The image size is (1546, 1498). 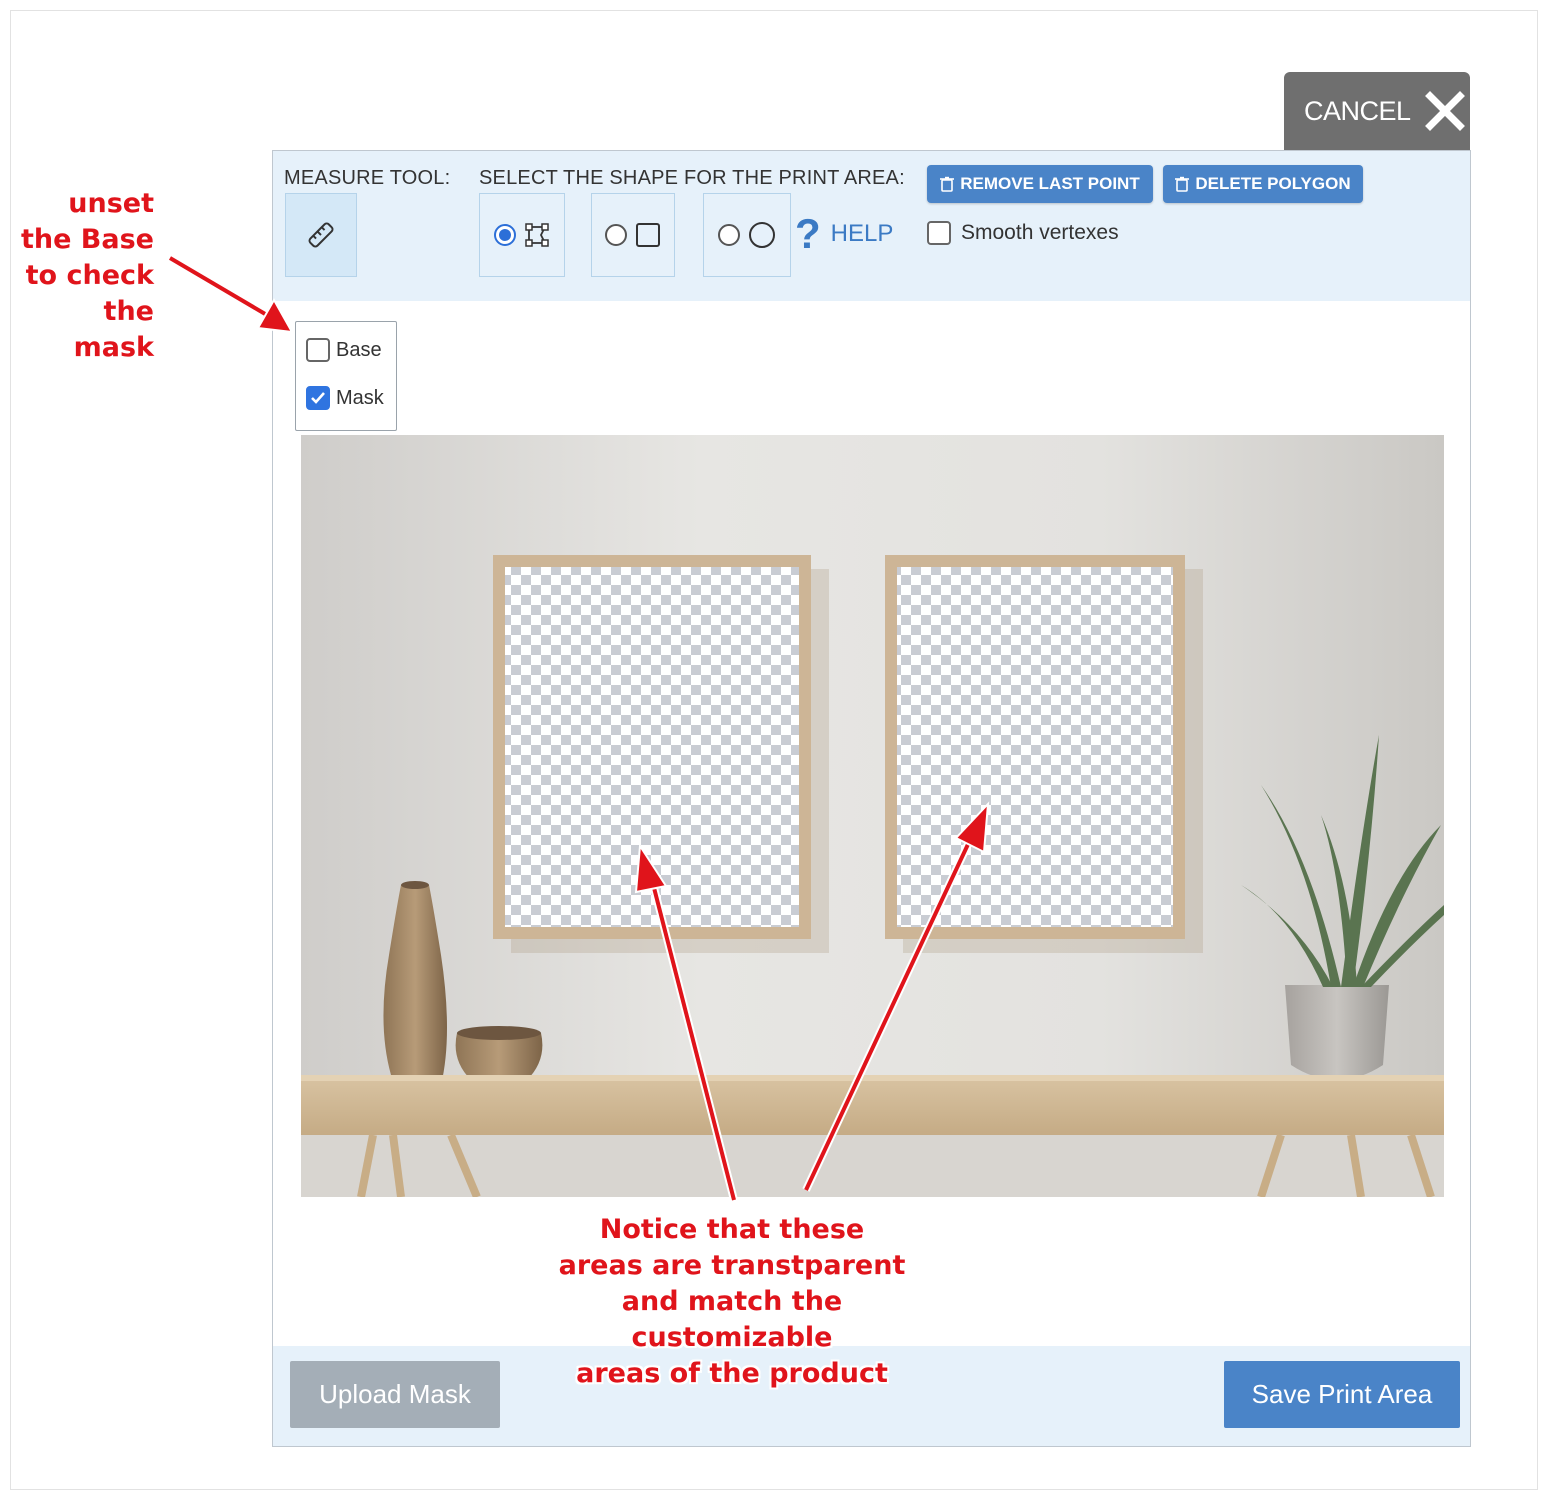 What do you see at coordinates (1040, 232) in the screenshot?
I see `smooth-vertexes-label: Smooth vertexes` at bounding box center [1040, 232].